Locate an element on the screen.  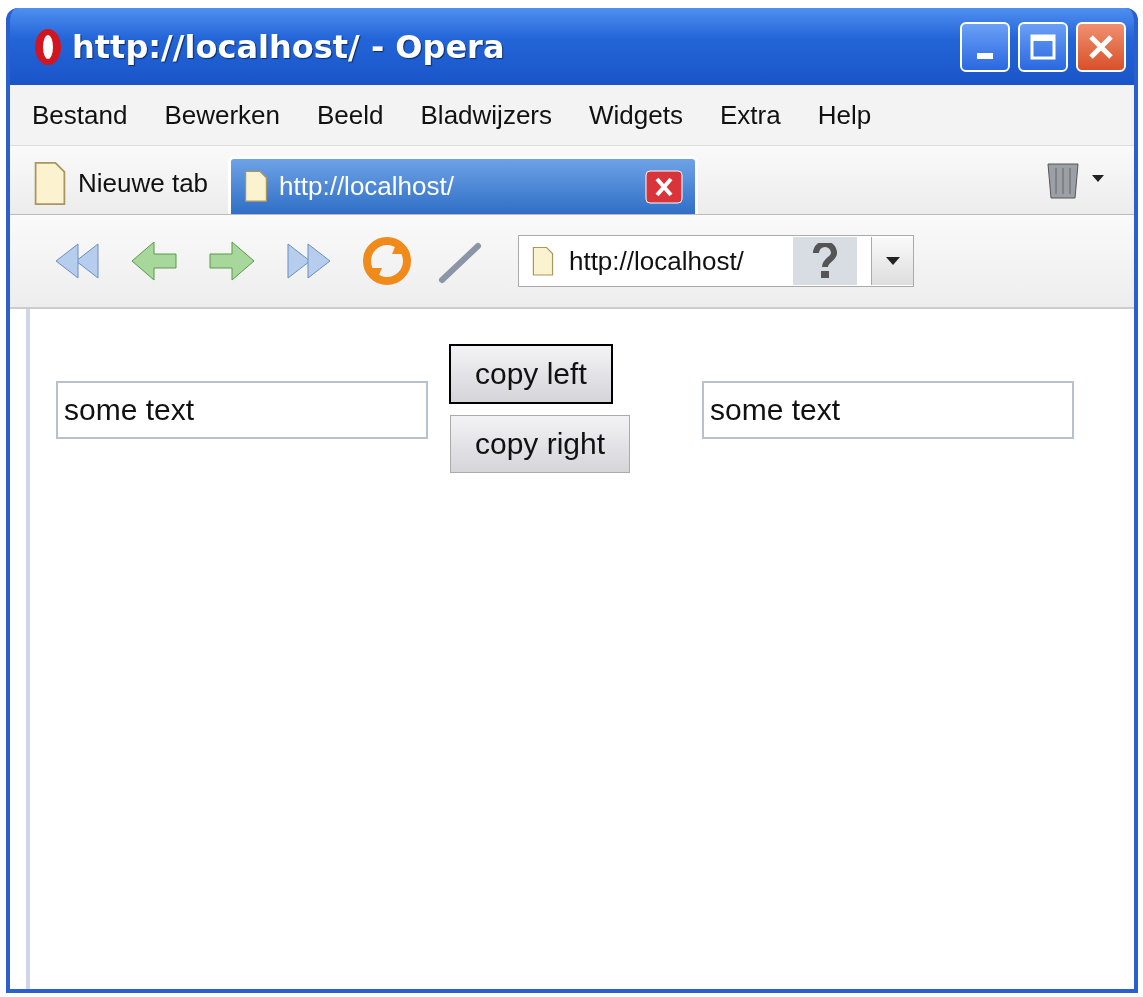
maximize-icon is located at coordinates (1043, 46).